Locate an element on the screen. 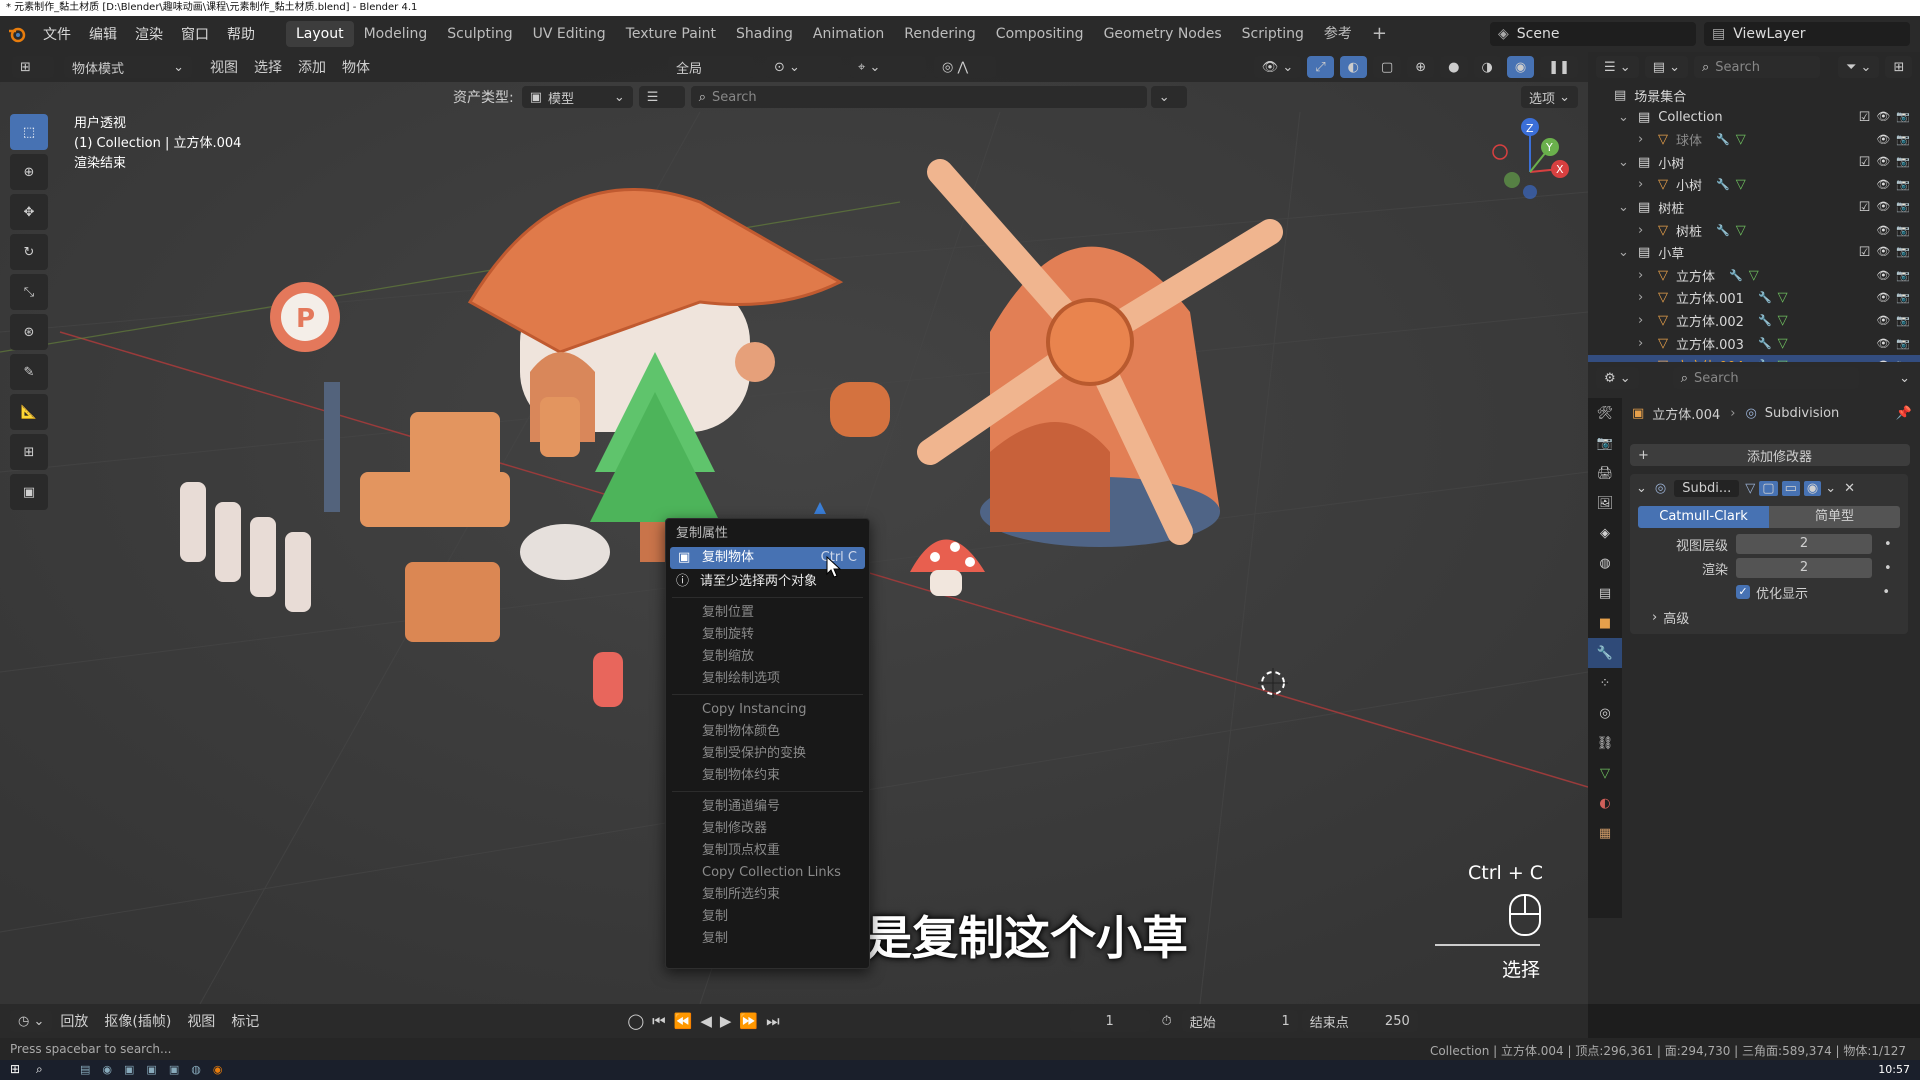 This screenshot has height=1080, width=1920. view-layer-selector: ▤ ViewLayer is located at coordinates (1807, 34).